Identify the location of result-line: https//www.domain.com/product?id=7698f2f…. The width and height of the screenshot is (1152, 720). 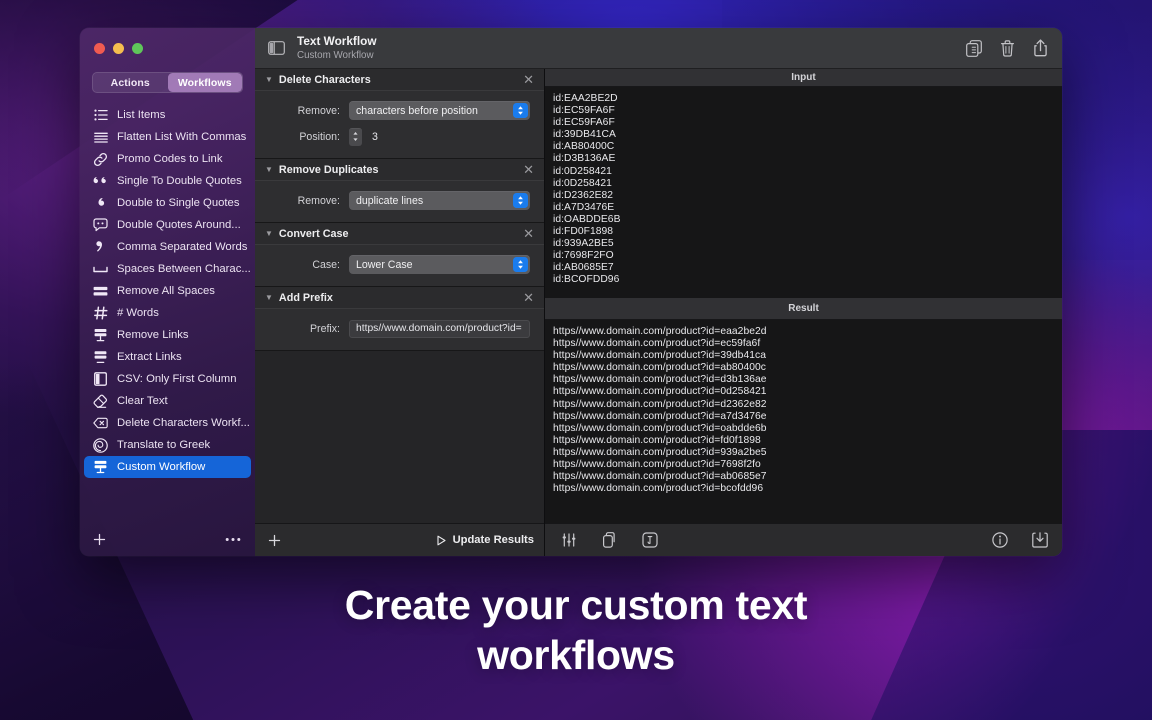
(657, 465).